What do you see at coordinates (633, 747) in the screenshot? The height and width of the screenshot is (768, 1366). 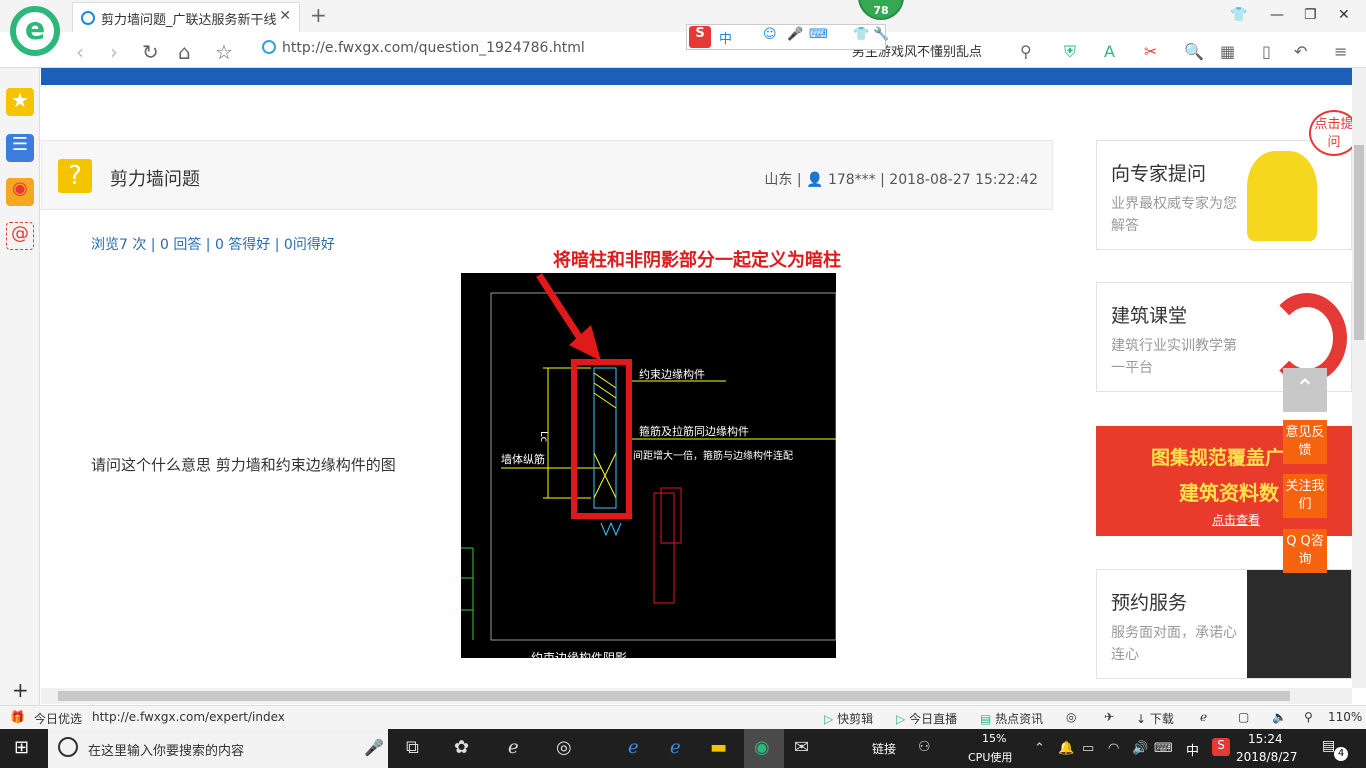 I see `edge-icon: ℯ` at bounding box center [633, 747].